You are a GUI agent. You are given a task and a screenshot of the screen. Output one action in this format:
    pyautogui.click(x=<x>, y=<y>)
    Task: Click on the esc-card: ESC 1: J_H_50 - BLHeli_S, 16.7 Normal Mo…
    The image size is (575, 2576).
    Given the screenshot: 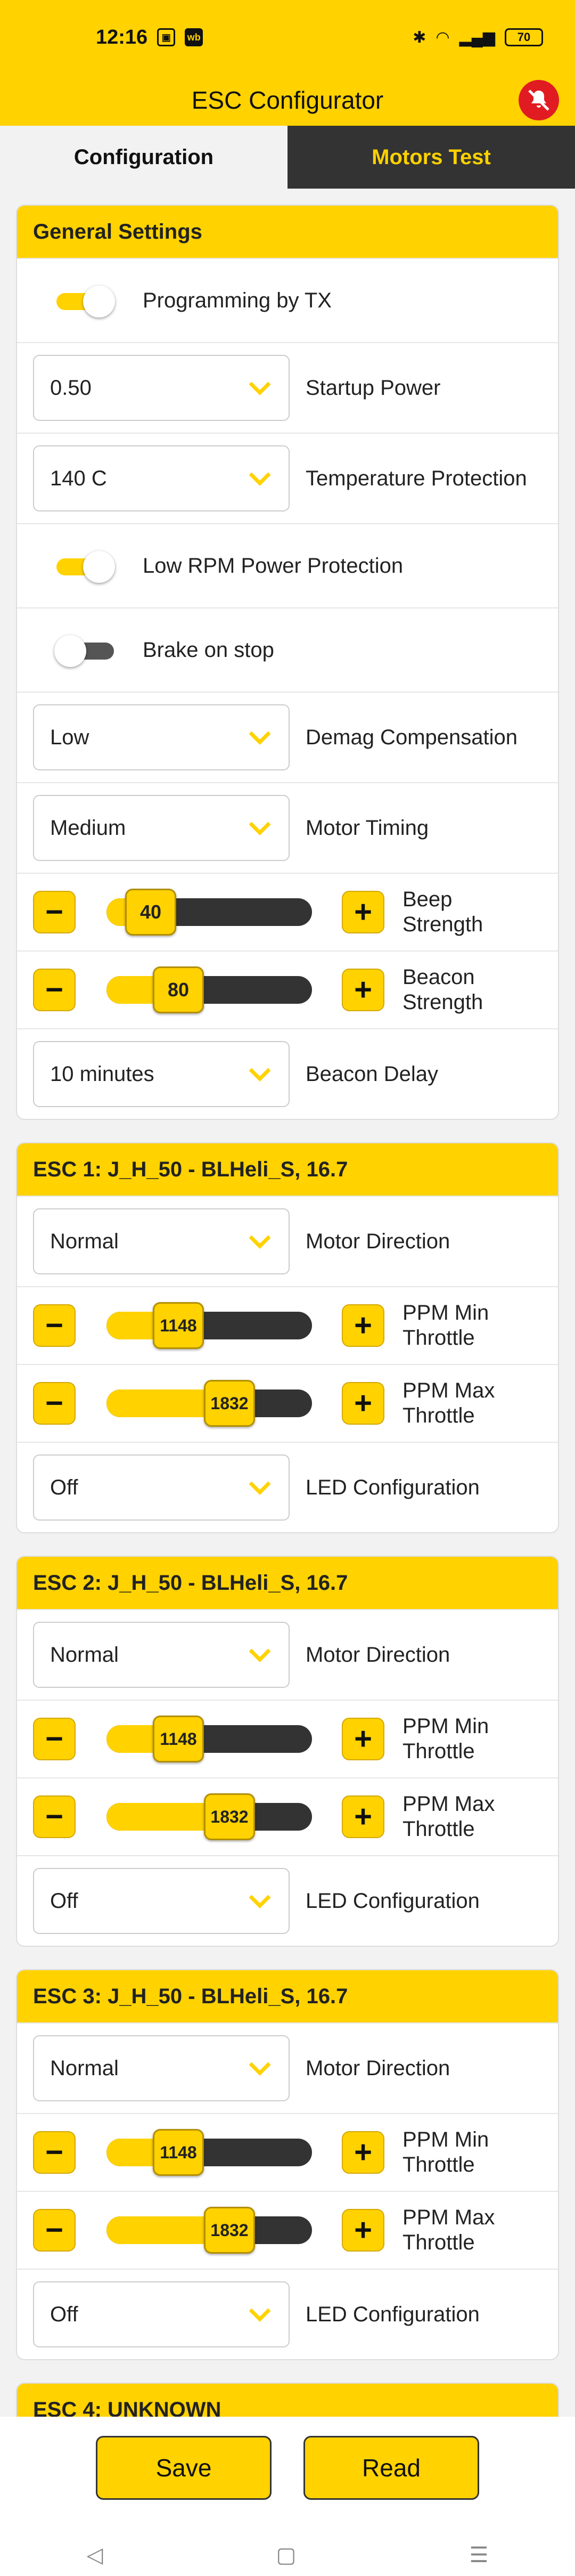 What is the action you would take?
    pyautogui.click(x=287, y=1337)
    